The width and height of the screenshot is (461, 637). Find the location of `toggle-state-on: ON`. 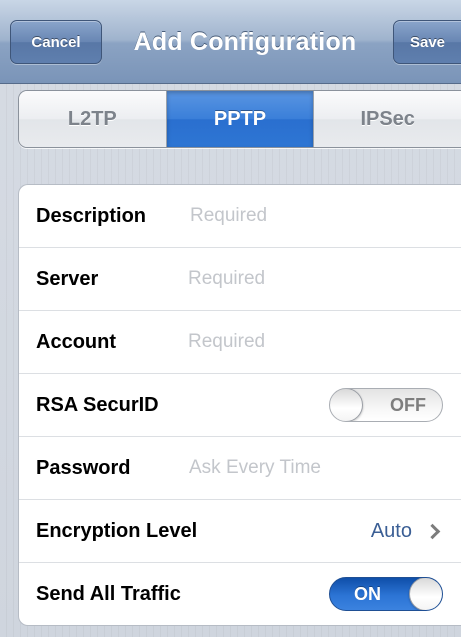

toggle-state-on: ON is located at coordinates (367, 594).